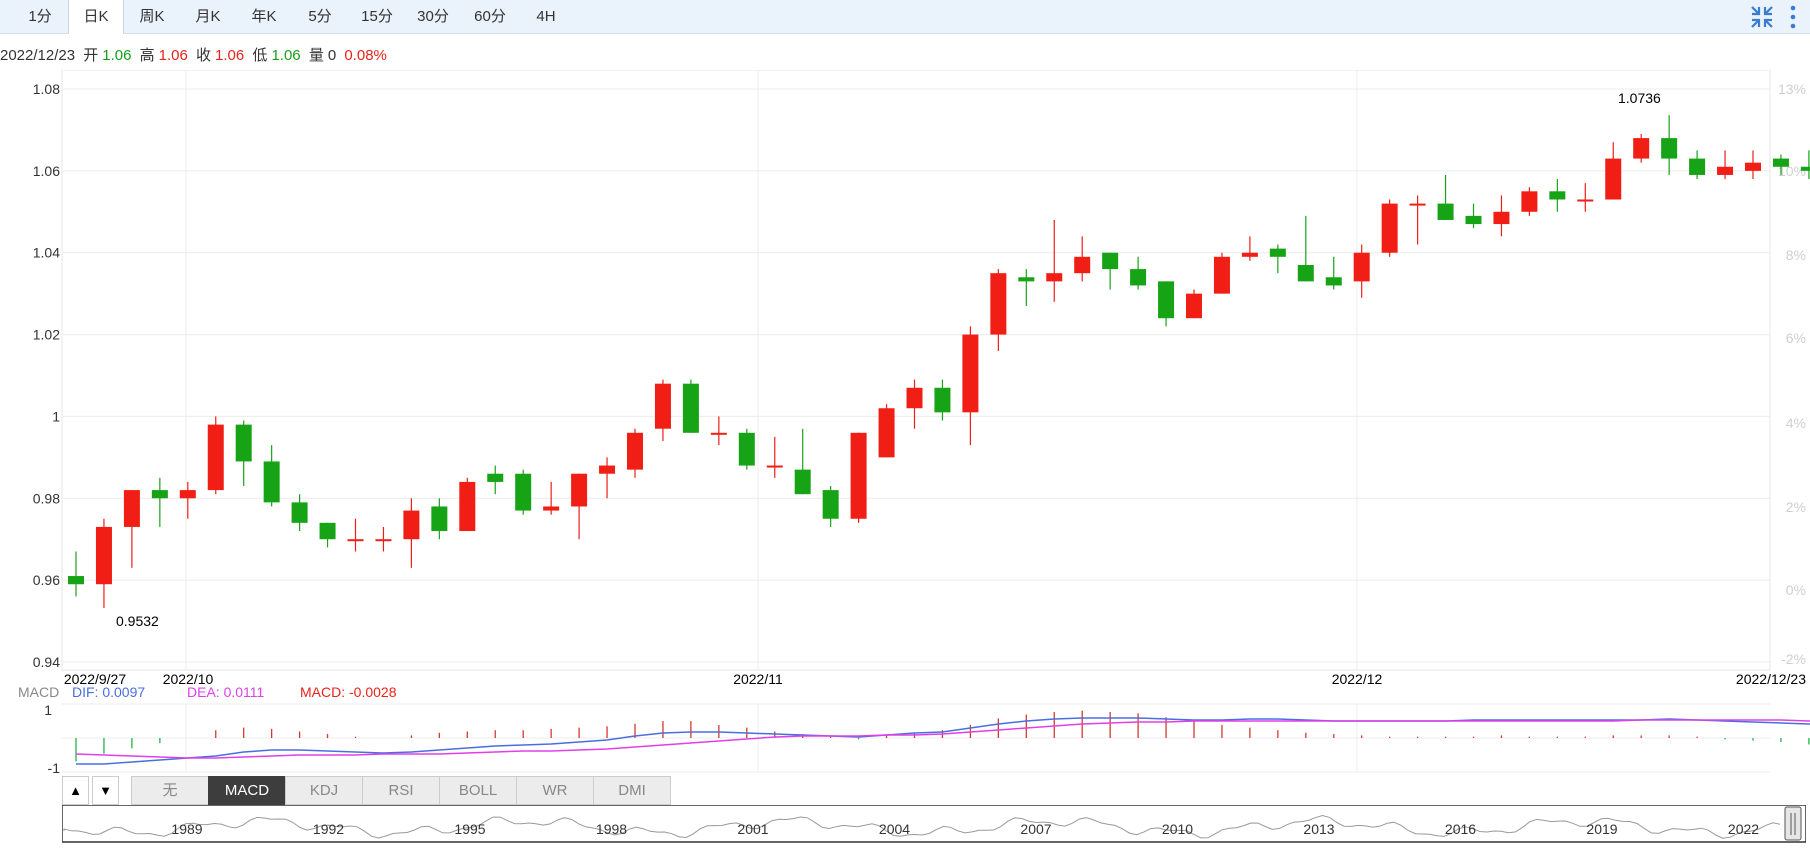 The image size is (1810, 864). Describe the element at coordinates (377, 16) in the screenshot. I see `tab-15min: 15分` at that location.